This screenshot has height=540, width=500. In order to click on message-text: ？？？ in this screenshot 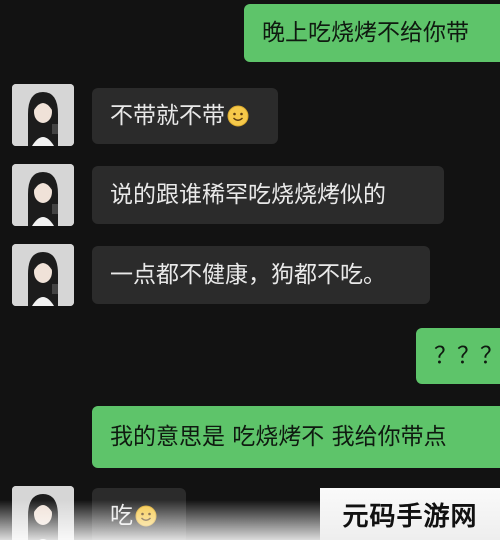, I will do `click(467, 355)`.